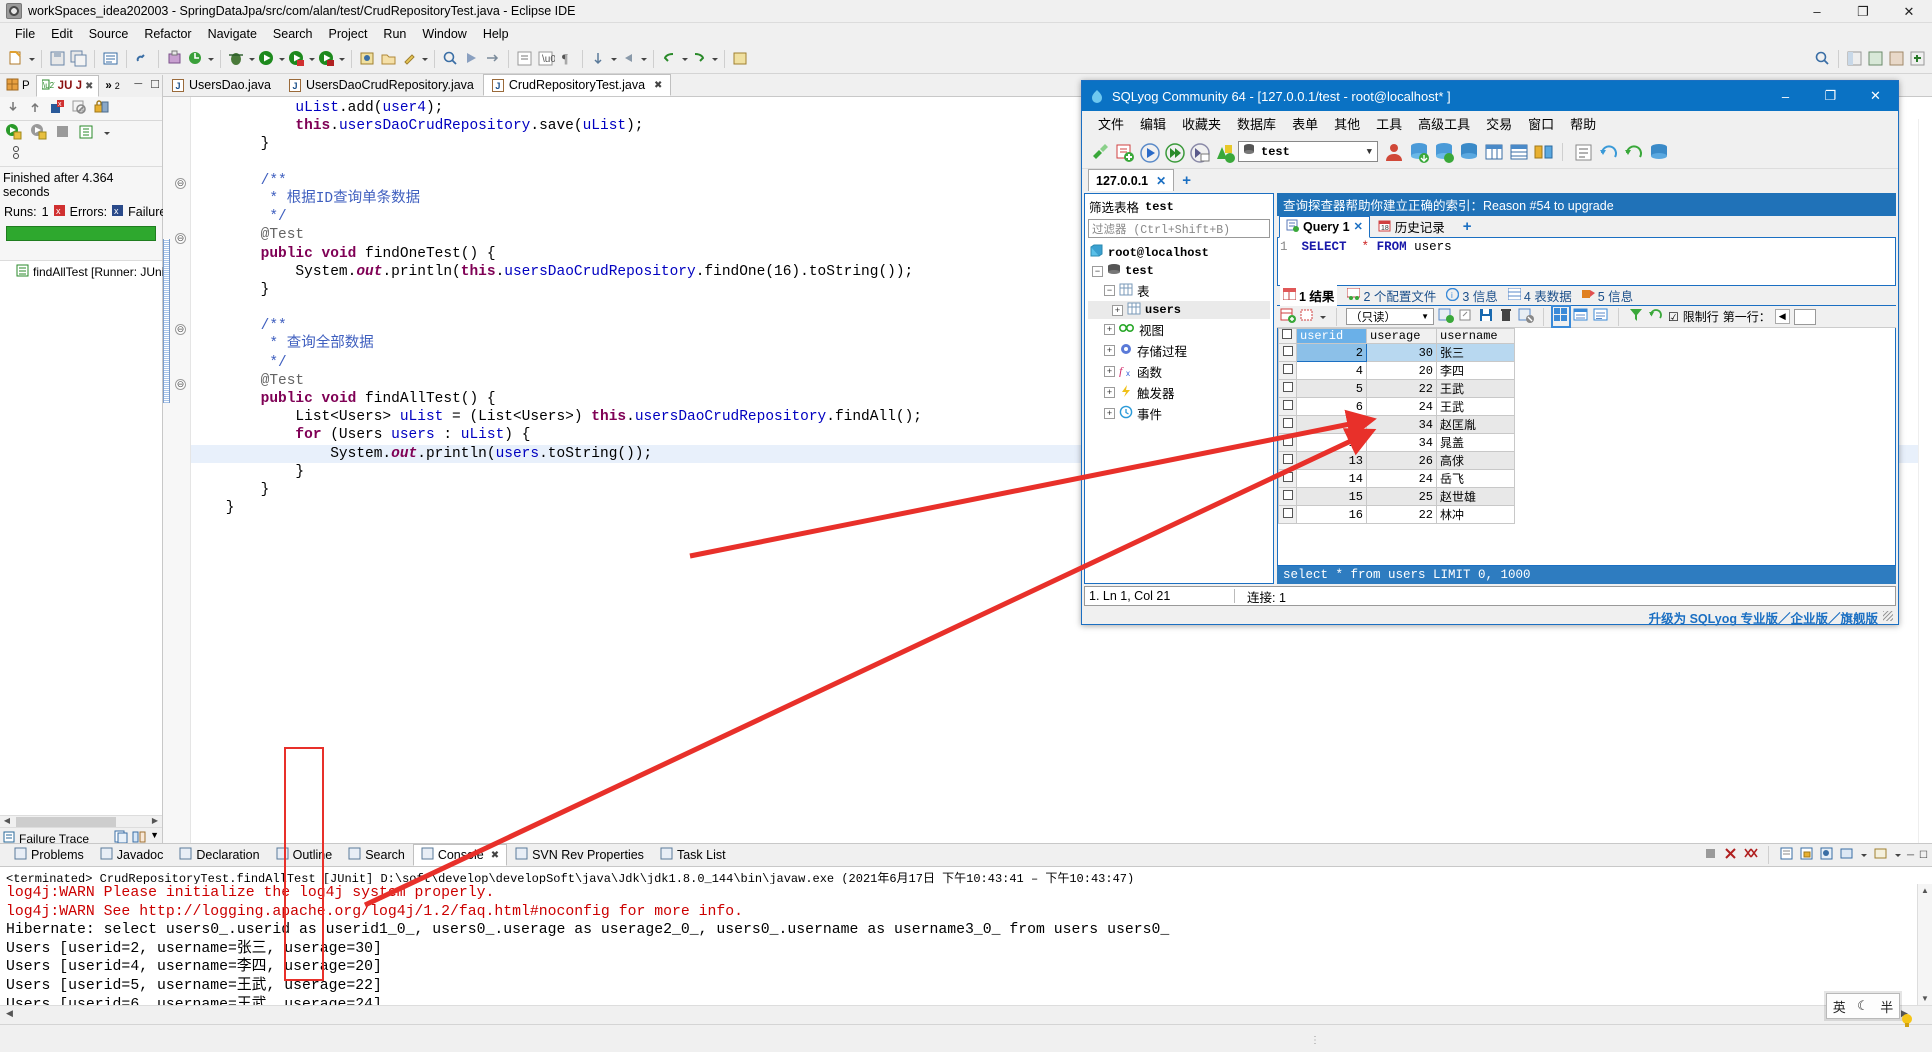  Describe the element at coordinates (1539, 295) in the screenshot. I see `result-tab-4-表数据: 4 表数据` at that location.